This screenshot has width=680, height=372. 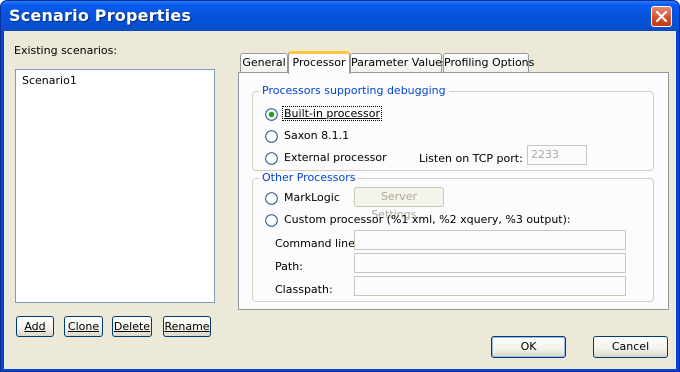 I want to click on rename-button: Rename, so click(x=187, y=326).